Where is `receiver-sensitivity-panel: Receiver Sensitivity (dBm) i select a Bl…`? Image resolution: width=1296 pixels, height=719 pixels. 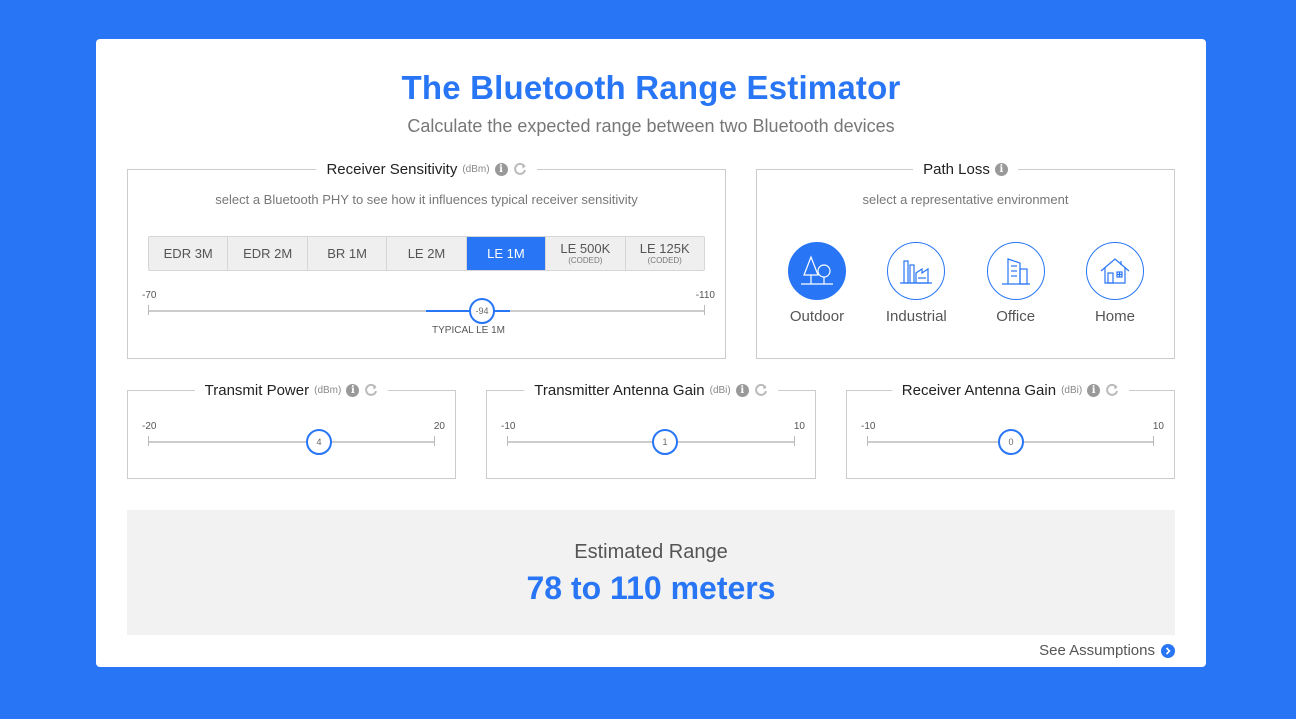
receiver-sensitivity-panel: Receiver Sensitivity (dBm) i select a Bl… is located at coordinates (426, 259).